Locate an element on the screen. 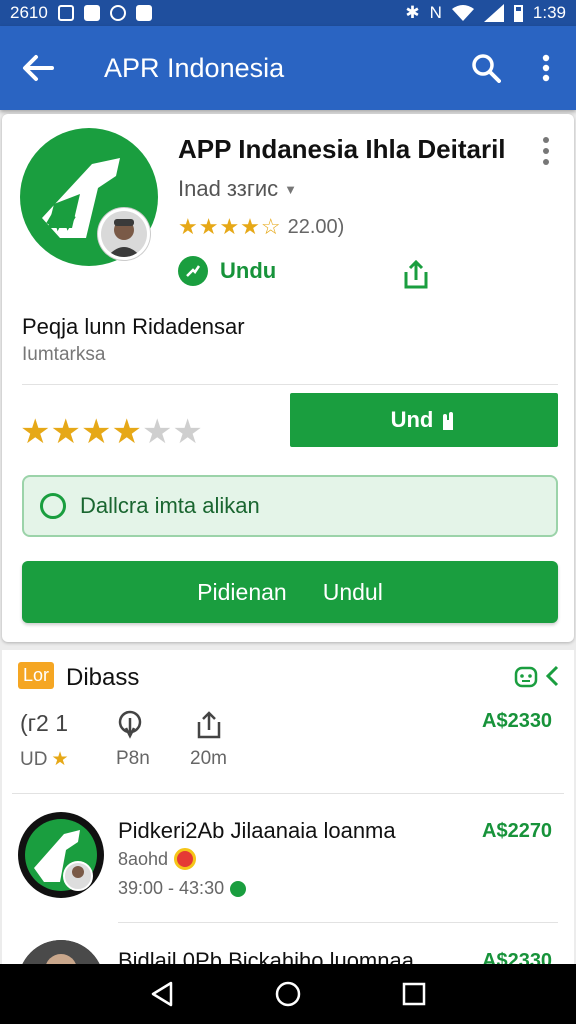 This screenshot has height=1024, width=576. nav-back-icon is located at coordinates (162, 994).